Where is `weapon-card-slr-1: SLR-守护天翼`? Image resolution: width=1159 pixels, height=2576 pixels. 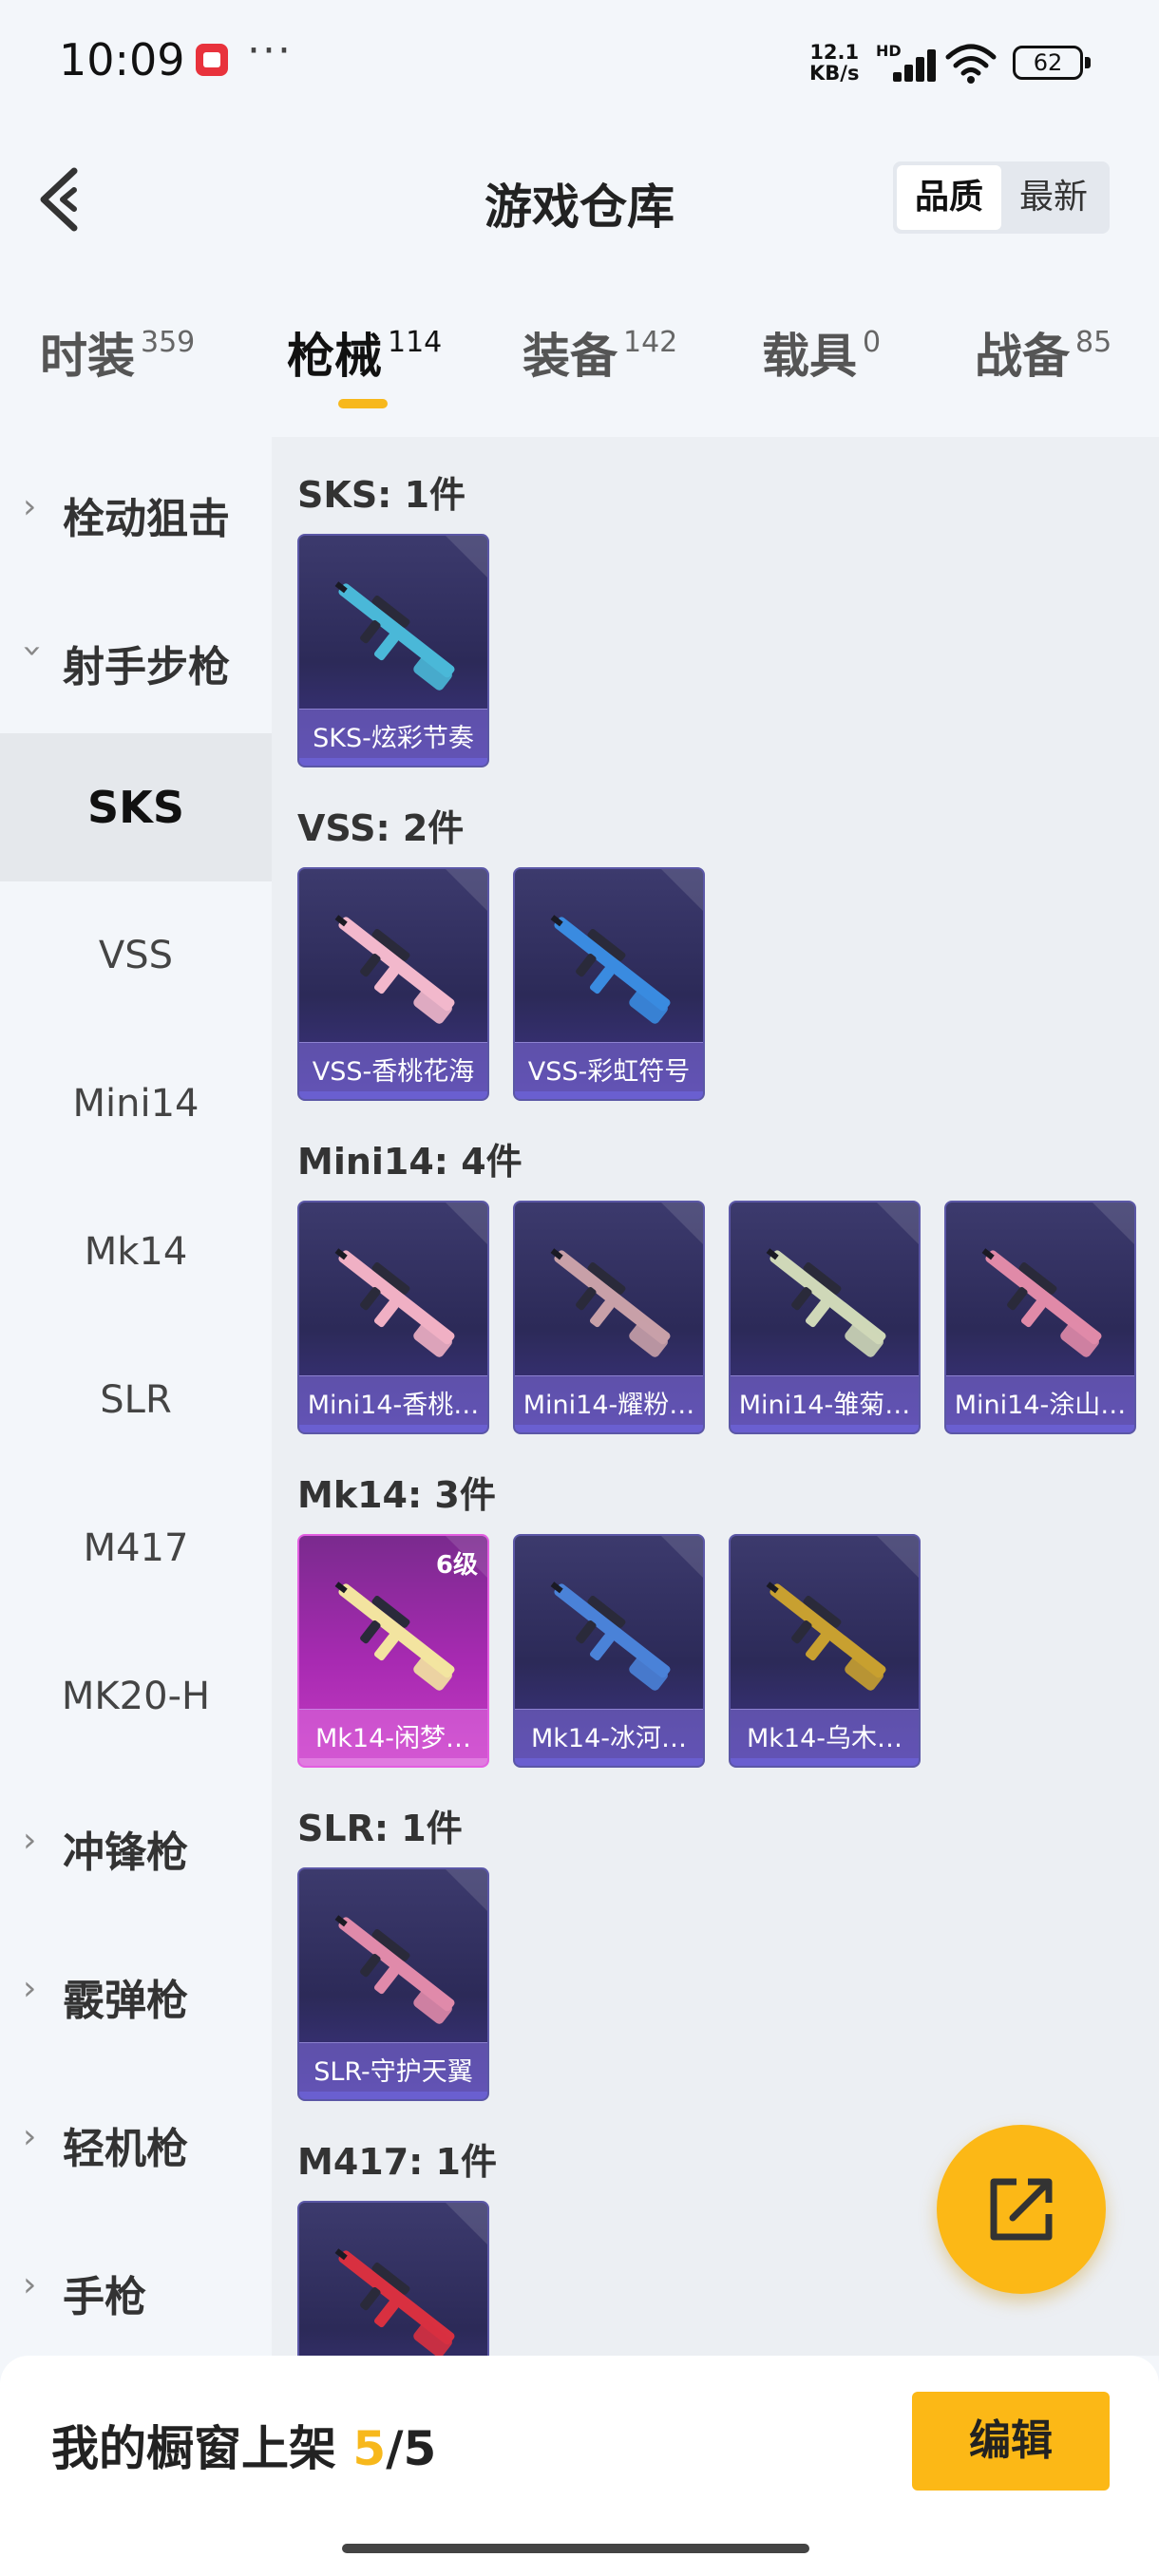
weapon-card-slr-1: SLR-守护天翼 is located at coordinates (393, 1984).